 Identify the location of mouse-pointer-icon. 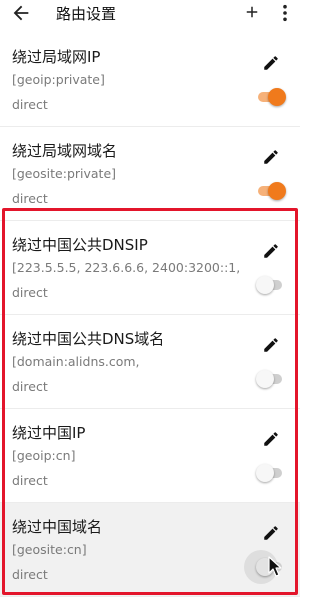
(275, 566).